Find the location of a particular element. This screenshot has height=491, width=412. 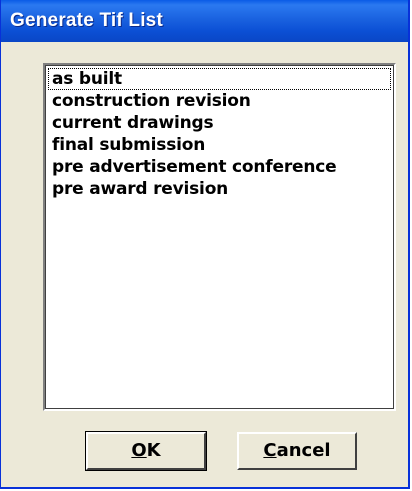

list-item: as built is located at coordinates (219, 79).